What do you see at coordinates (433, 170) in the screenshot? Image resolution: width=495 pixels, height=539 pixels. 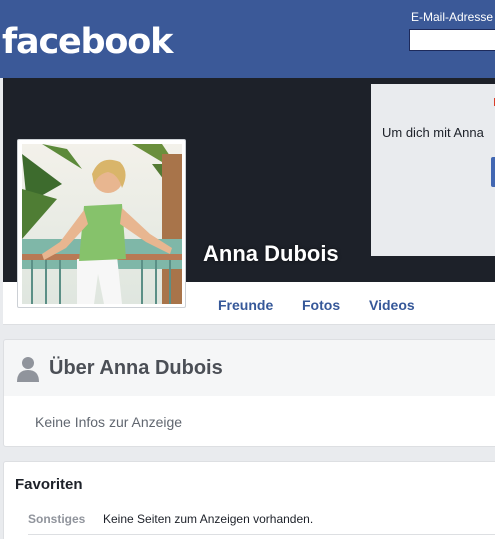 I see `login-popup: Um dich mit Anna` at bounding box center [433, 170].